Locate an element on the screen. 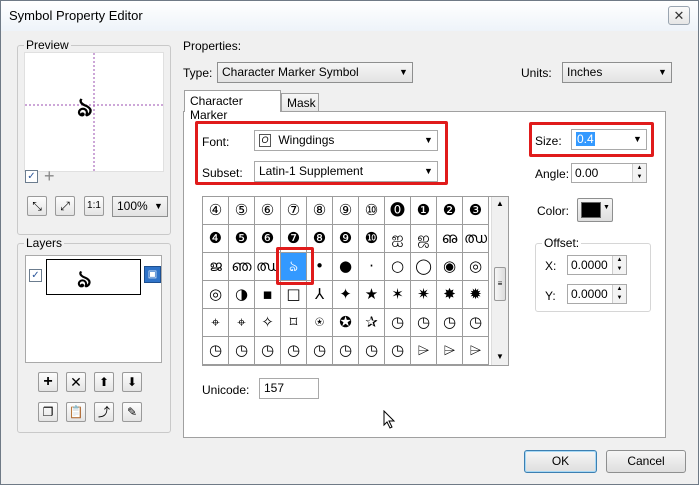 This screenshot has width=699, height=485. character-cell: ஐ is located at coordinates (398, 239).